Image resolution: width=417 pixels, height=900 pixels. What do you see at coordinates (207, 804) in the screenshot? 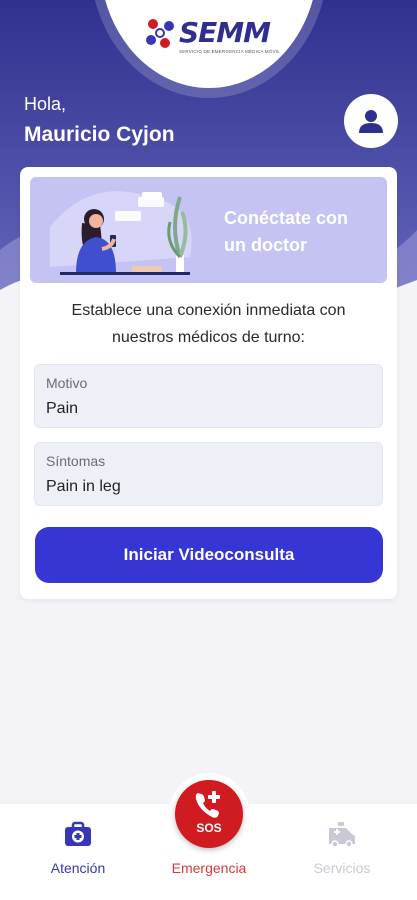
I see `phone-plus-icon` at bounding box center [207, 804].